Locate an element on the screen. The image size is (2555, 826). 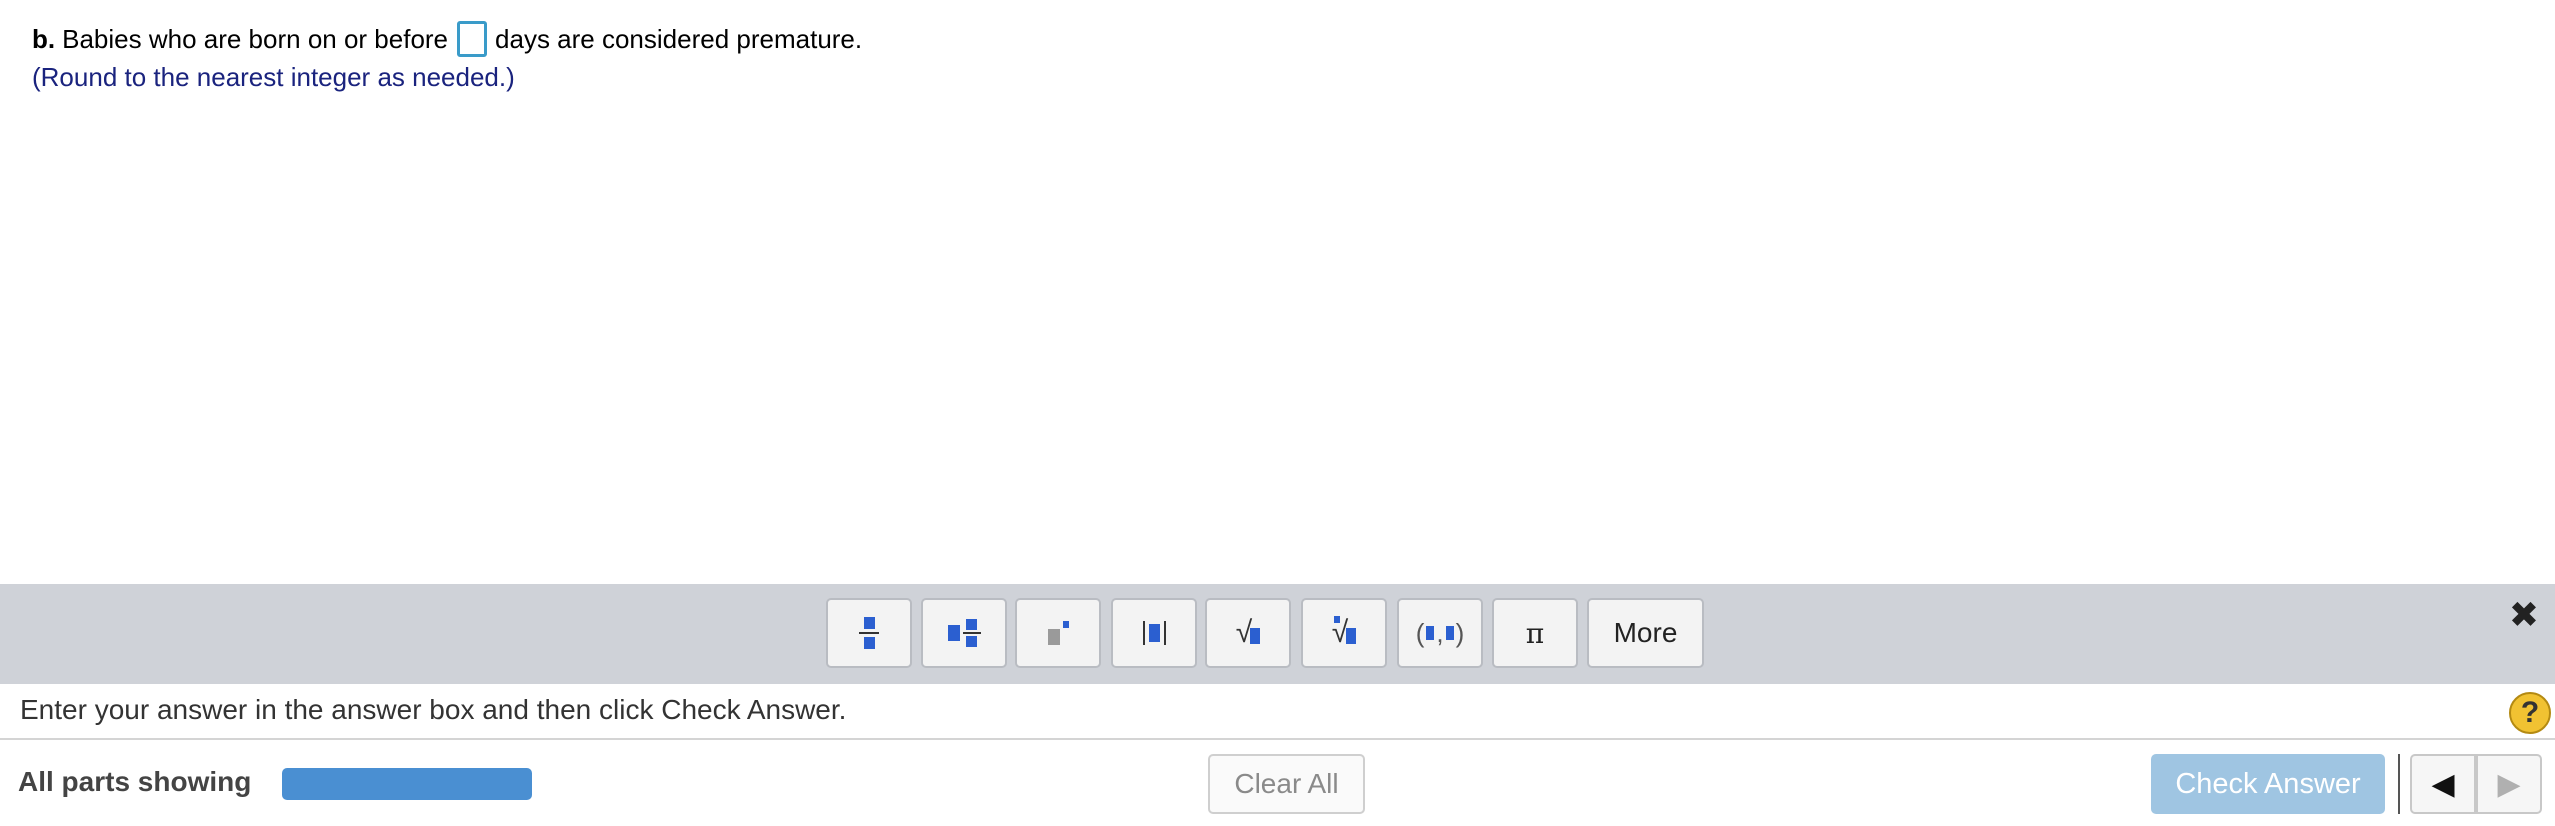
absolute-value-icon is located at coordinates (1154, 633).